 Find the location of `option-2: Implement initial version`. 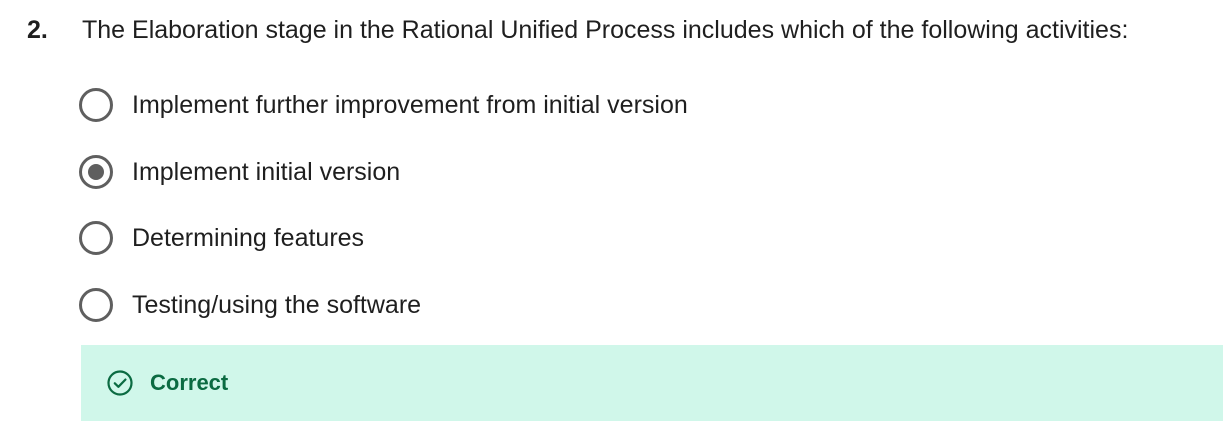

option-2: Implement initial version is located at coordinates (383, 172).